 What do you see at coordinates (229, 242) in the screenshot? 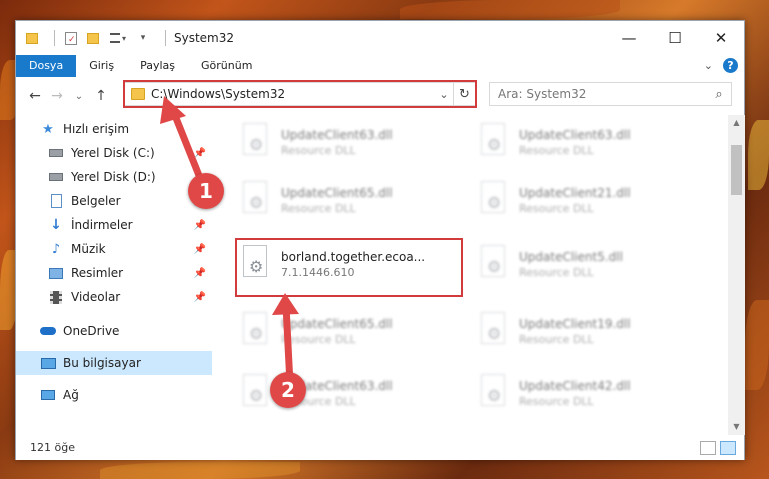
I see `annotation-arrows` at bounding box center [229, 242].